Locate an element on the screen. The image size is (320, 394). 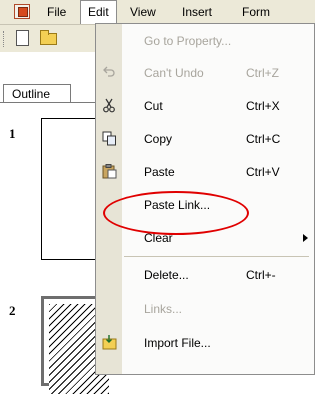
undo-shortcut: Ctrl+Z is located at coordinates (262, 73).